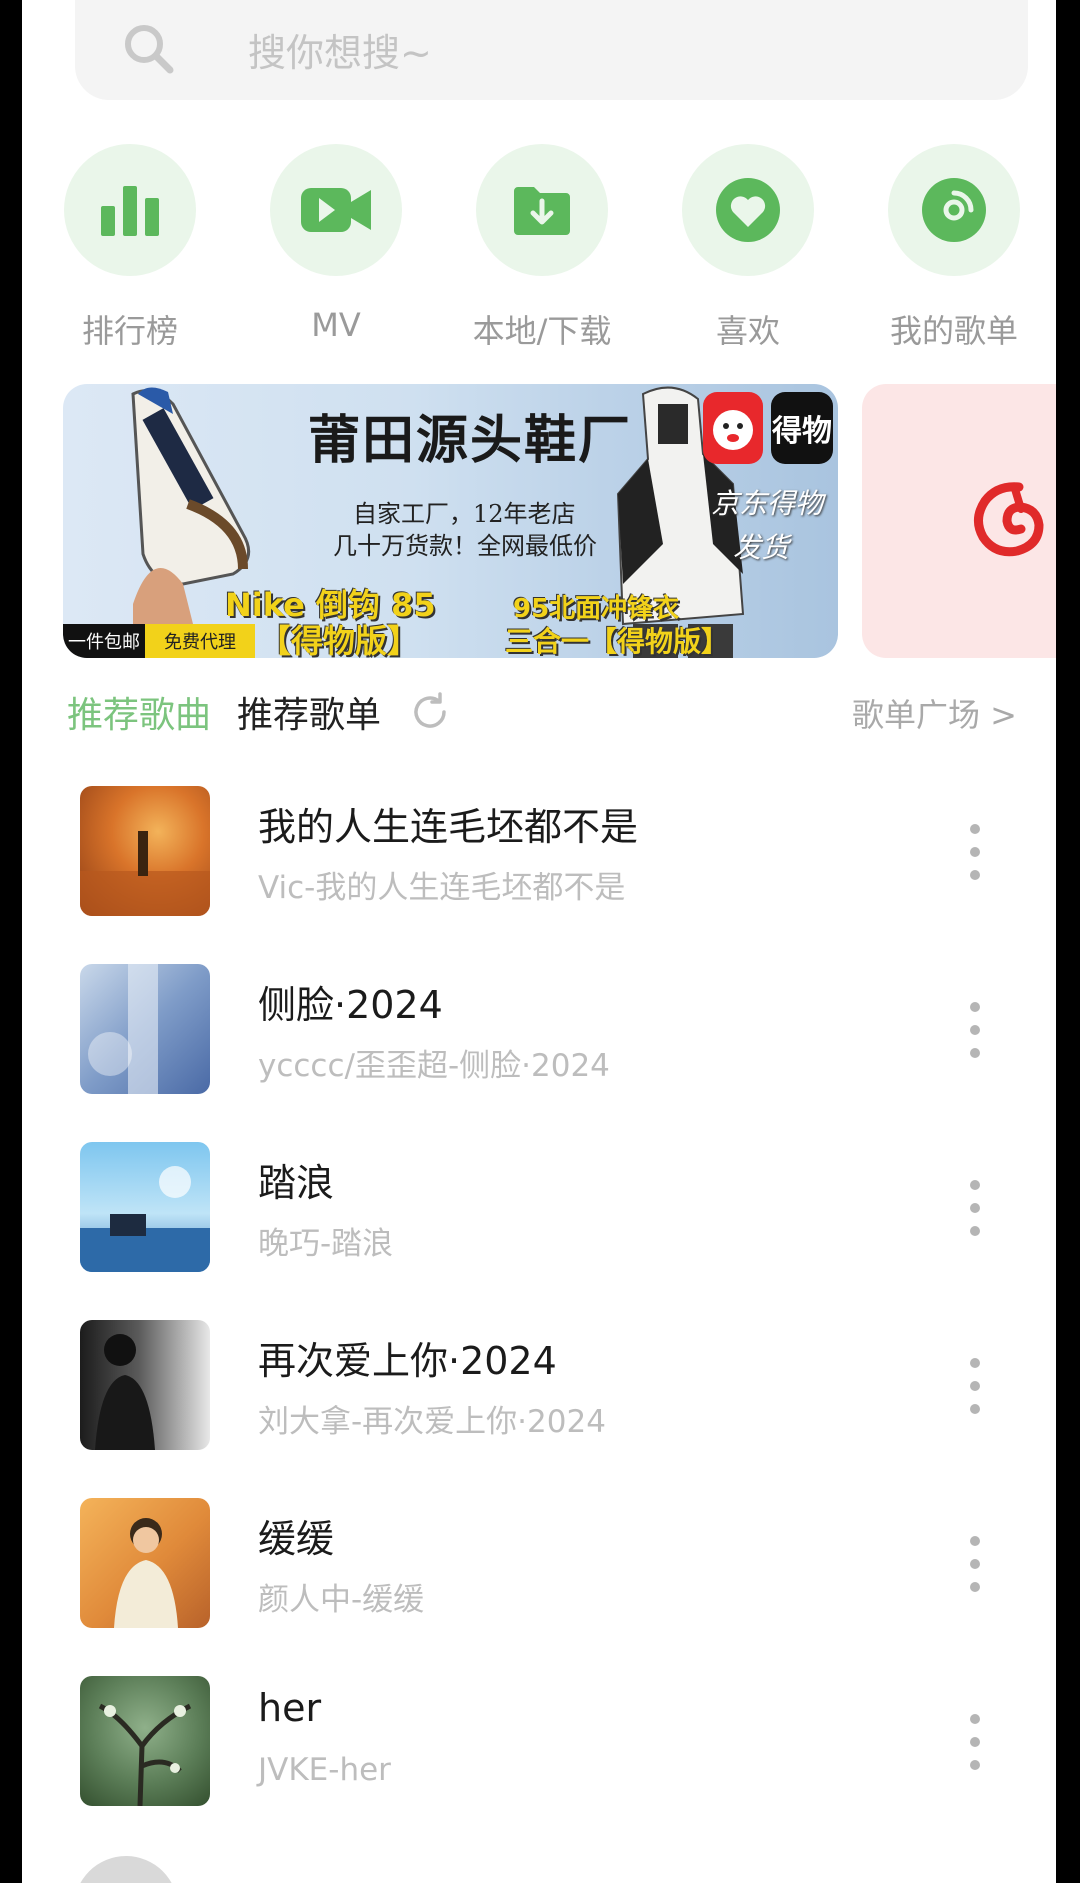 The image size is (1080, 1883). Describe the element at coordinates (290, 1708) in the screenshot. I see `song-title: her` at that location.